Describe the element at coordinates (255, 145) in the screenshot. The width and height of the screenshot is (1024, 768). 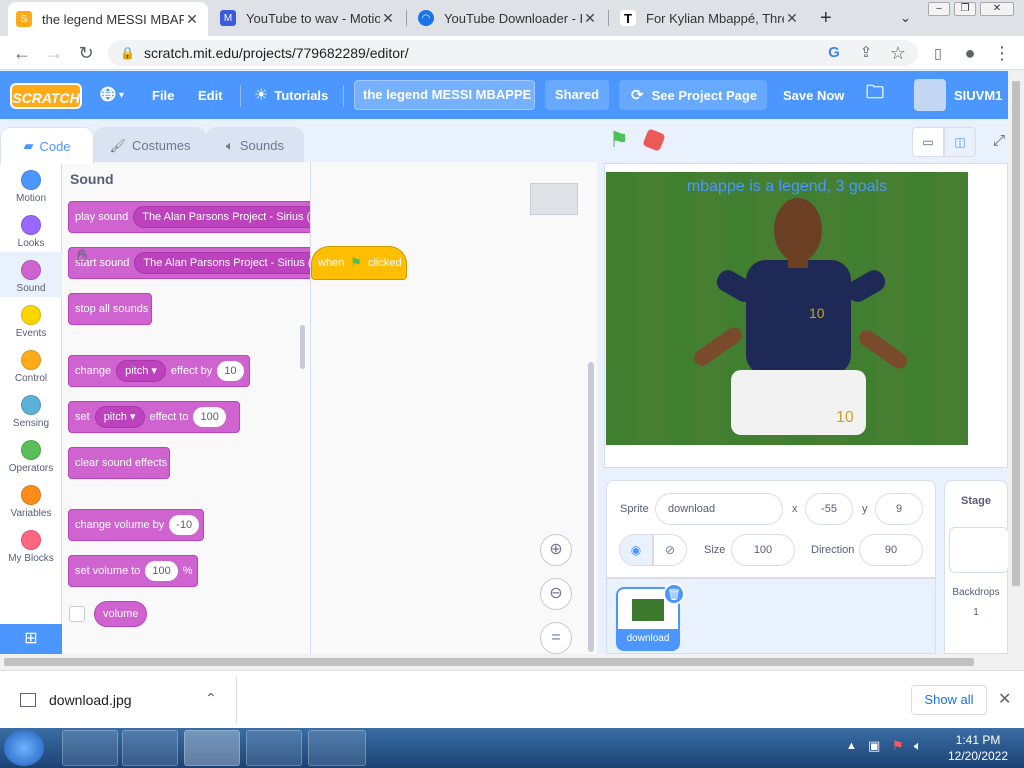
I see `tab-sounds: 🔈︎ Sounds` at that location.